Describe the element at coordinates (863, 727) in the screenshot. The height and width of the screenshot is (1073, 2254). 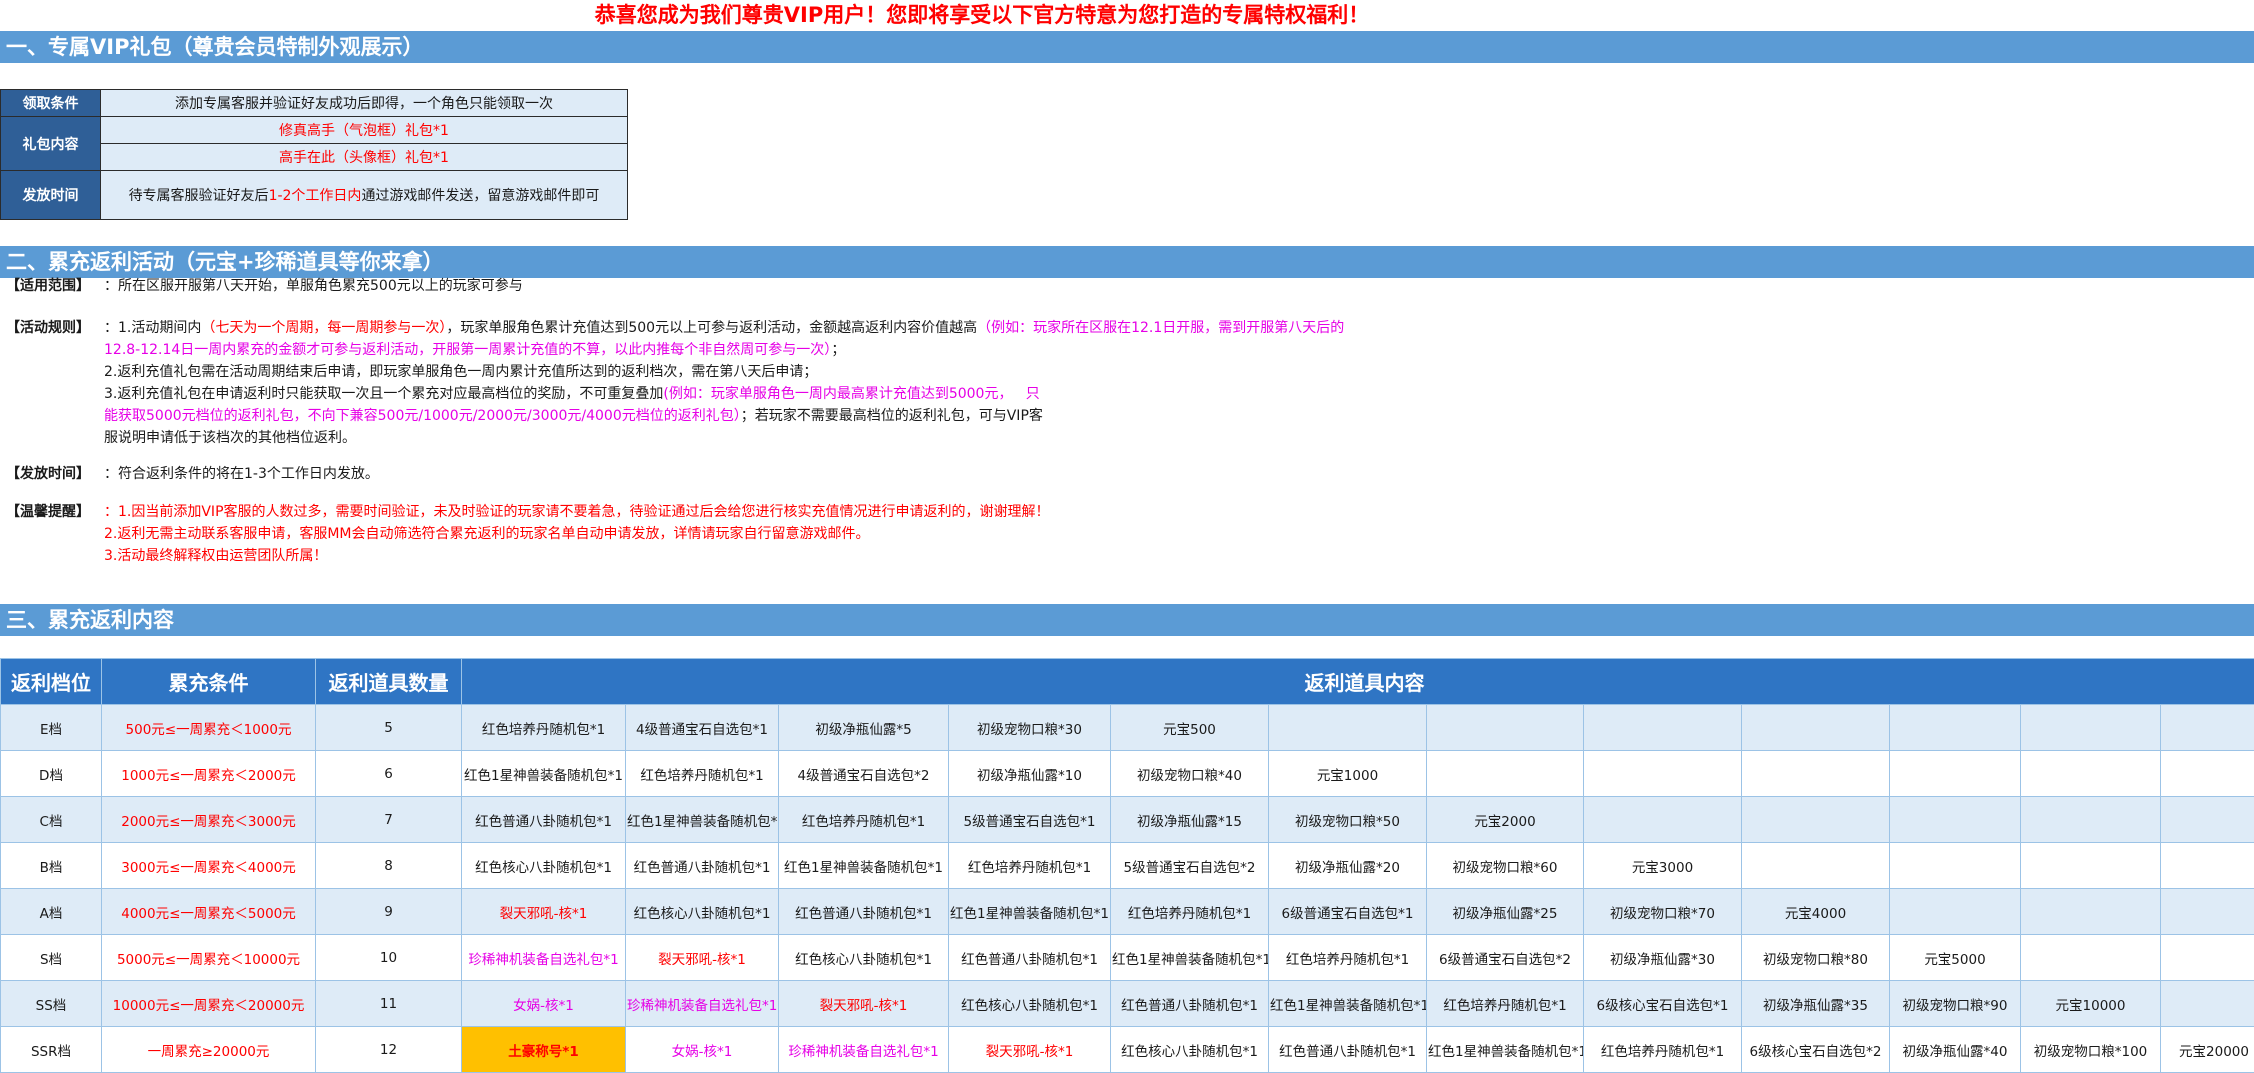
I see `item-cell: 初级净瓶仙露*5` at that location.